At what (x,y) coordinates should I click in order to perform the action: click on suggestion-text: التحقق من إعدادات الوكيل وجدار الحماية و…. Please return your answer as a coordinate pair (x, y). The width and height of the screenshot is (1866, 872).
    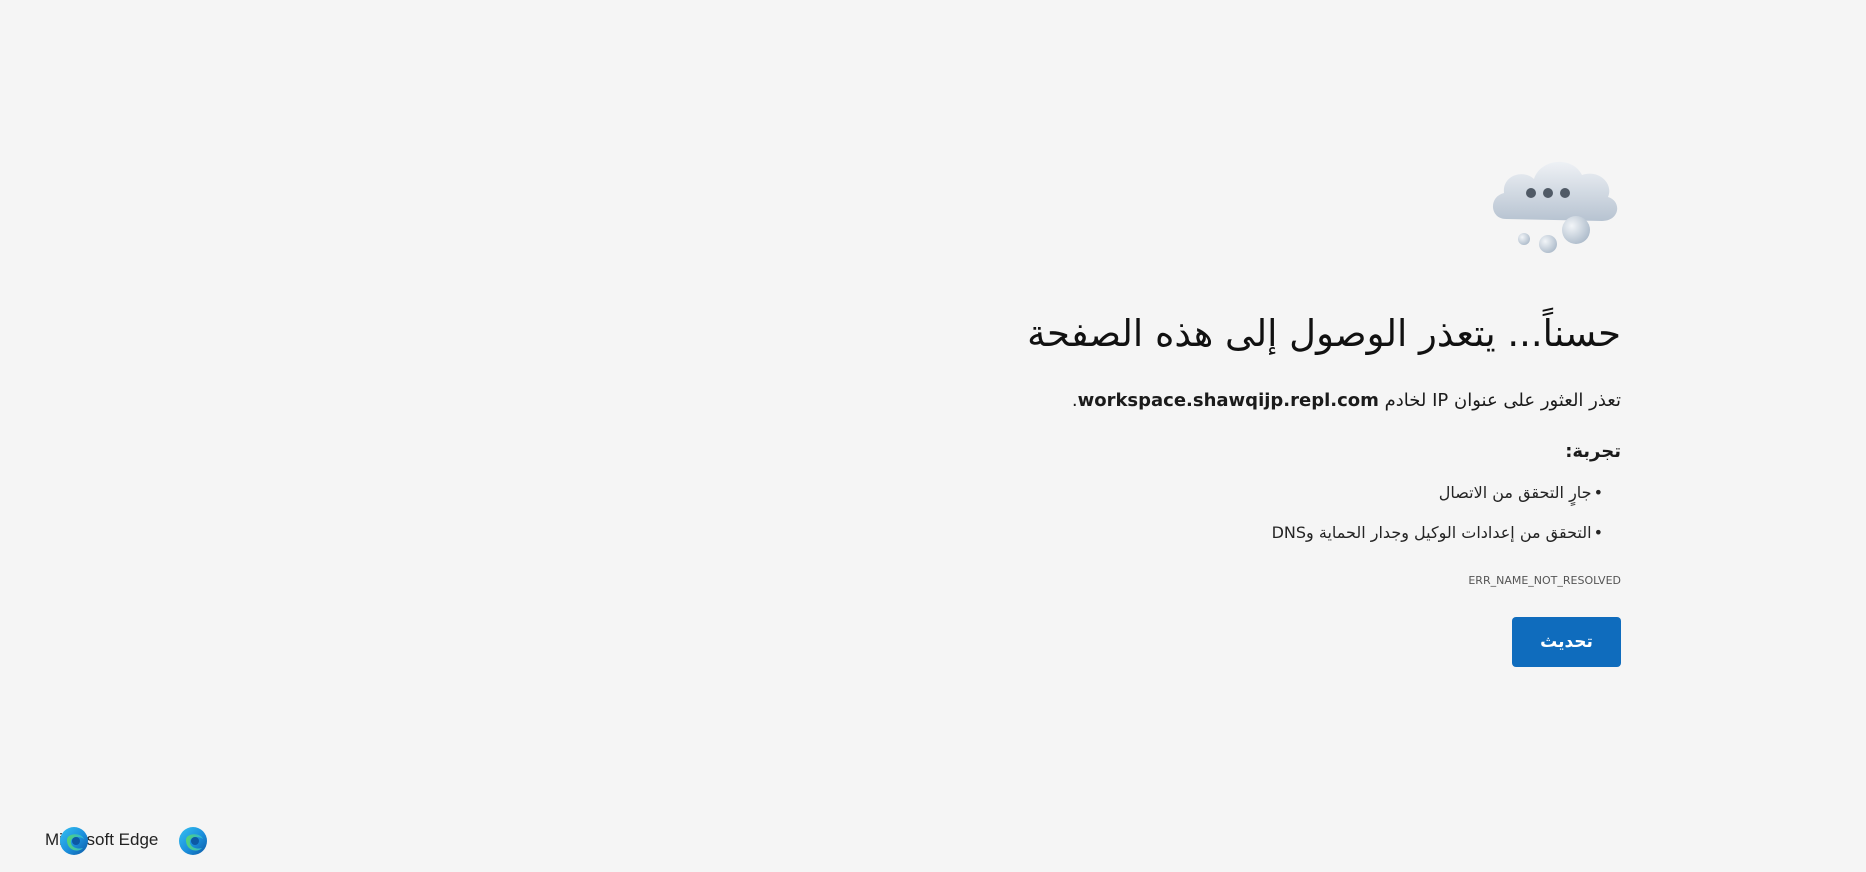
    Looking at the image, I should click on (1431, 532).